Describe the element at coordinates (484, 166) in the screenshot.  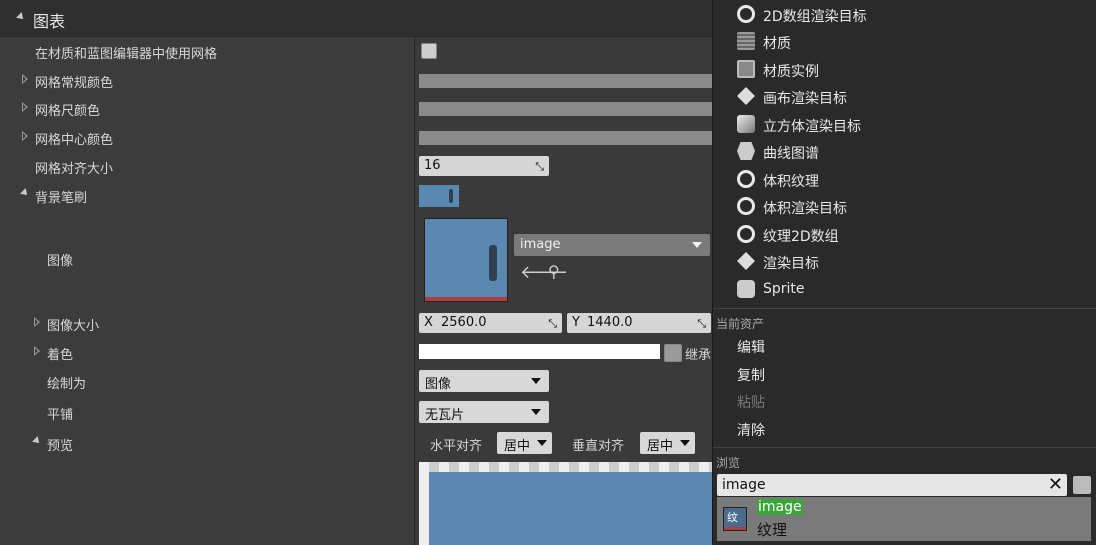
I see `grid-snap-size-field: 16 ⤡` at that location.